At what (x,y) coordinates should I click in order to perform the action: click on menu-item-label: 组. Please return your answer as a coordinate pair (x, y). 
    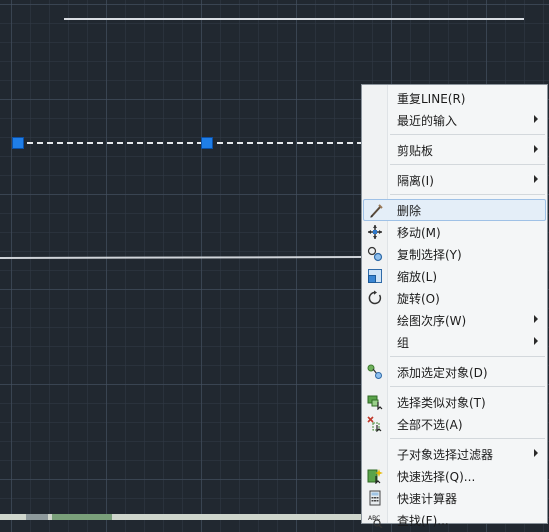
    Looking at the image, I should click on (403, 343).